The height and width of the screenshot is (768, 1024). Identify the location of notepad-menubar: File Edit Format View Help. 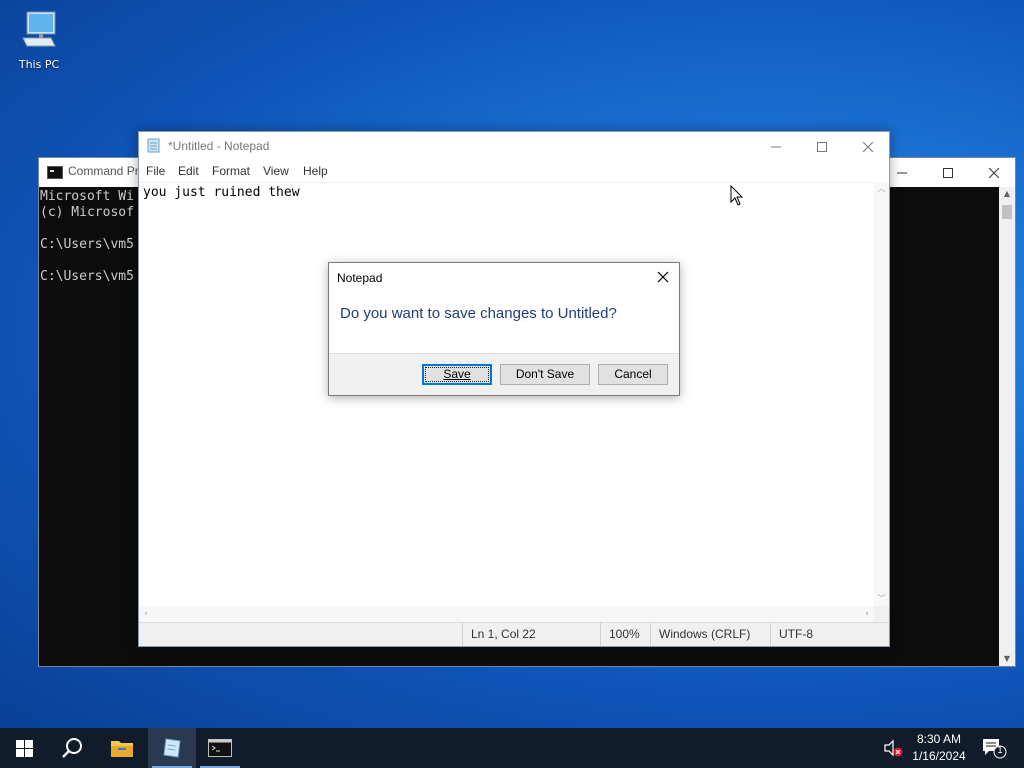
(514, 171).